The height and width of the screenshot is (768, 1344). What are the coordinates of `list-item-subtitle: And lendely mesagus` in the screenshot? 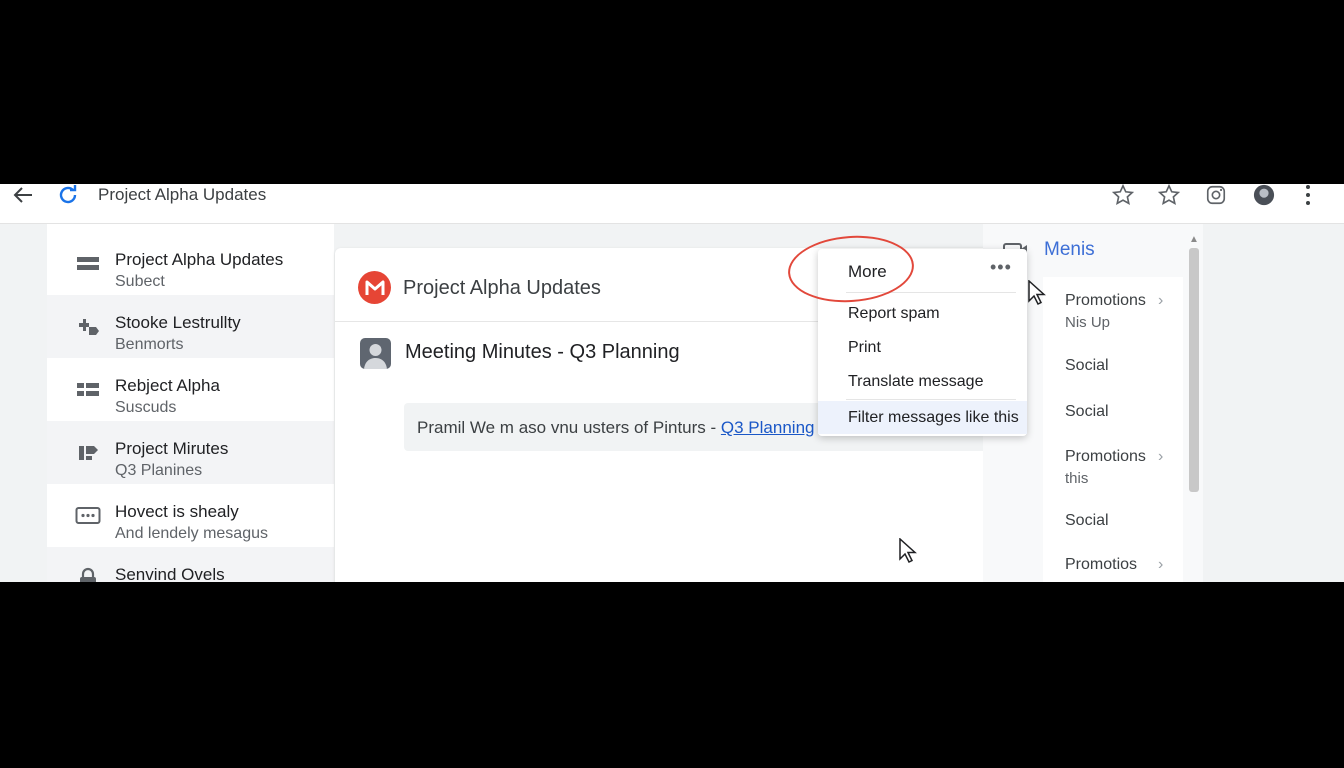 It's located at (191, 533).